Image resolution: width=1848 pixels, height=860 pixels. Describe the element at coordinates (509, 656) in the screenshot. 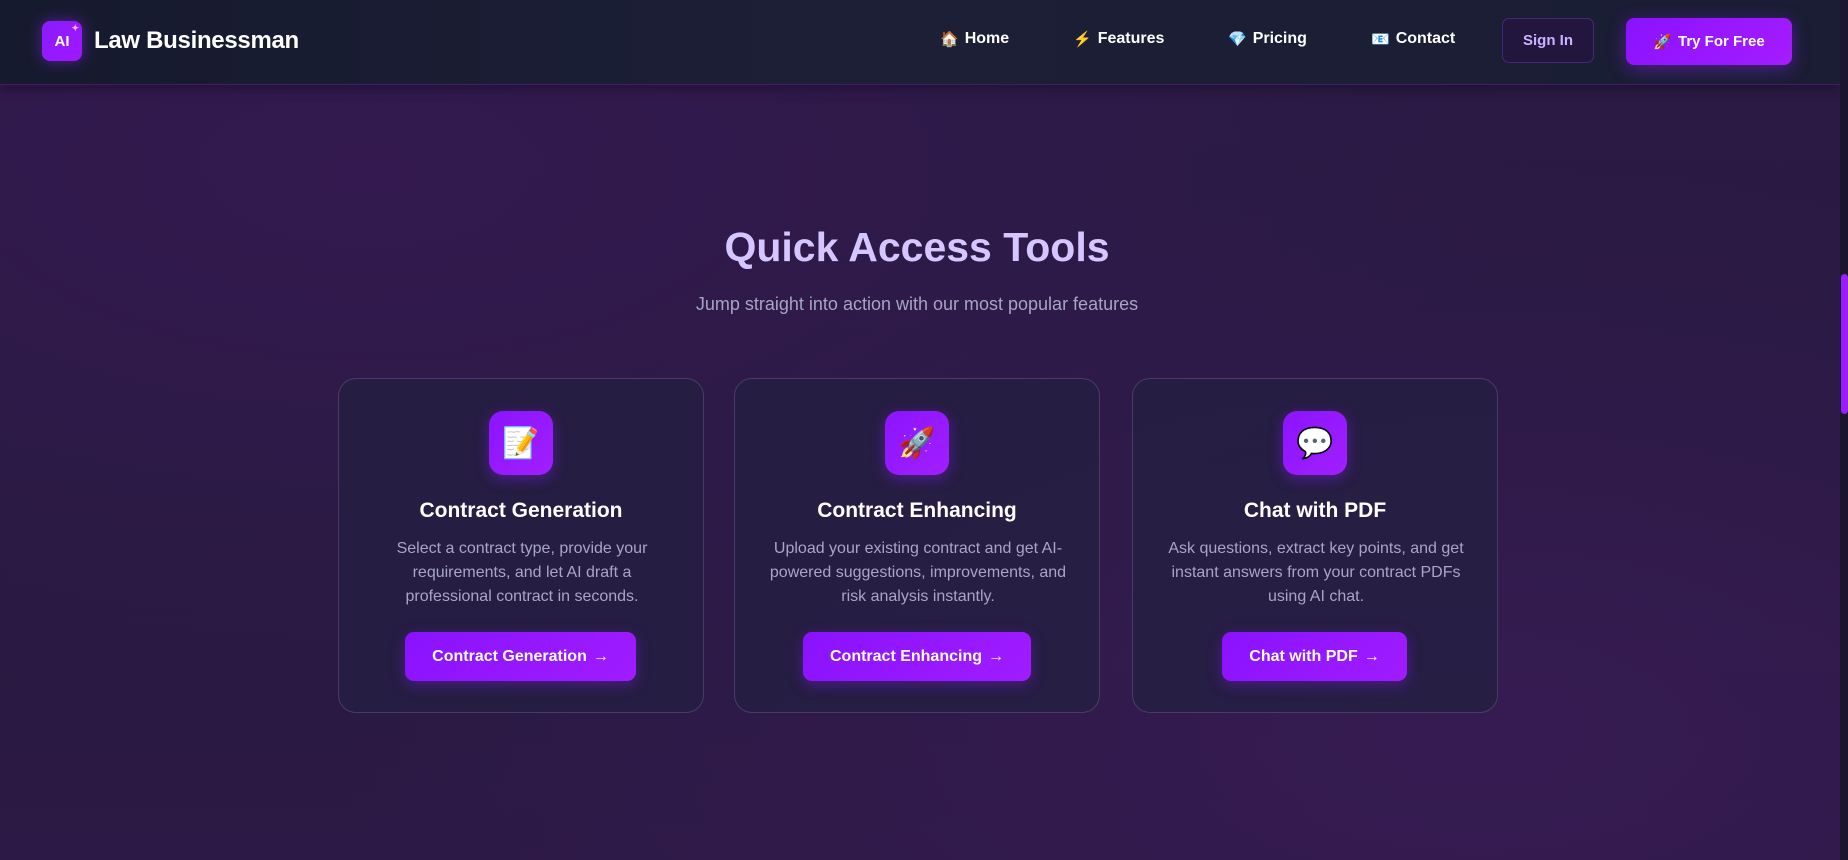

I see `button-label: Contract Generation` at that location.